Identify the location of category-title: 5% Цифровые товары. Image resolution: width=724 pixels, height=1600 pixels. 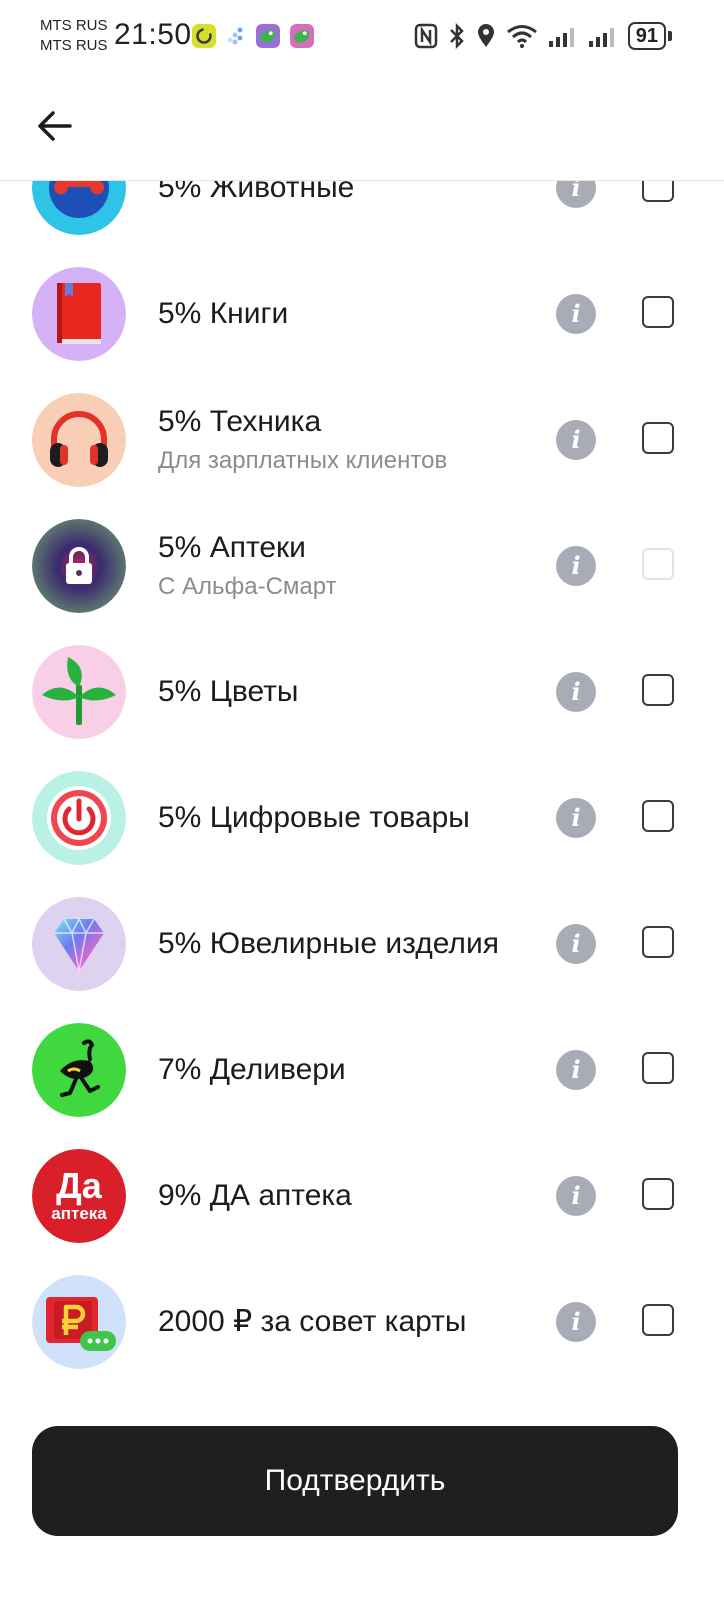
(314, 817).